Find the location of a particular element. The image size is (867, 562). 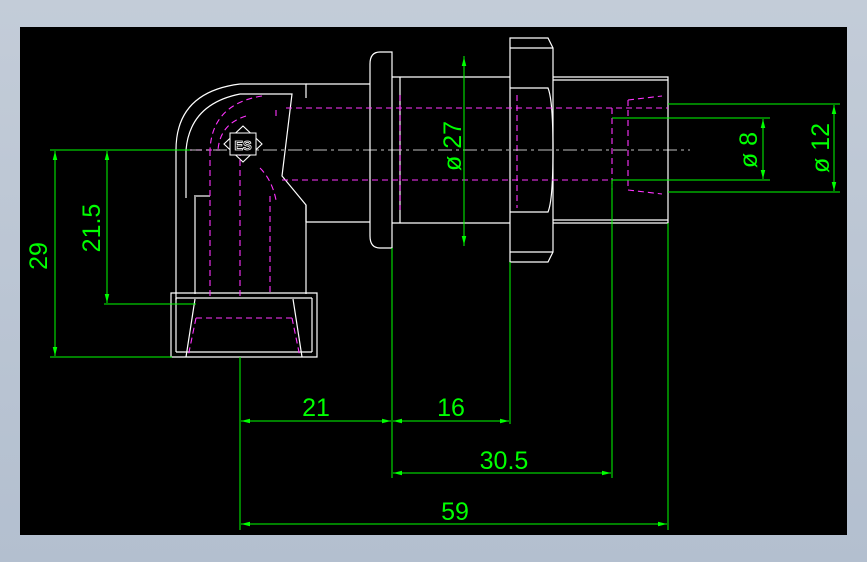

dim-29-text: 29 is located at coordinates (39, 256).